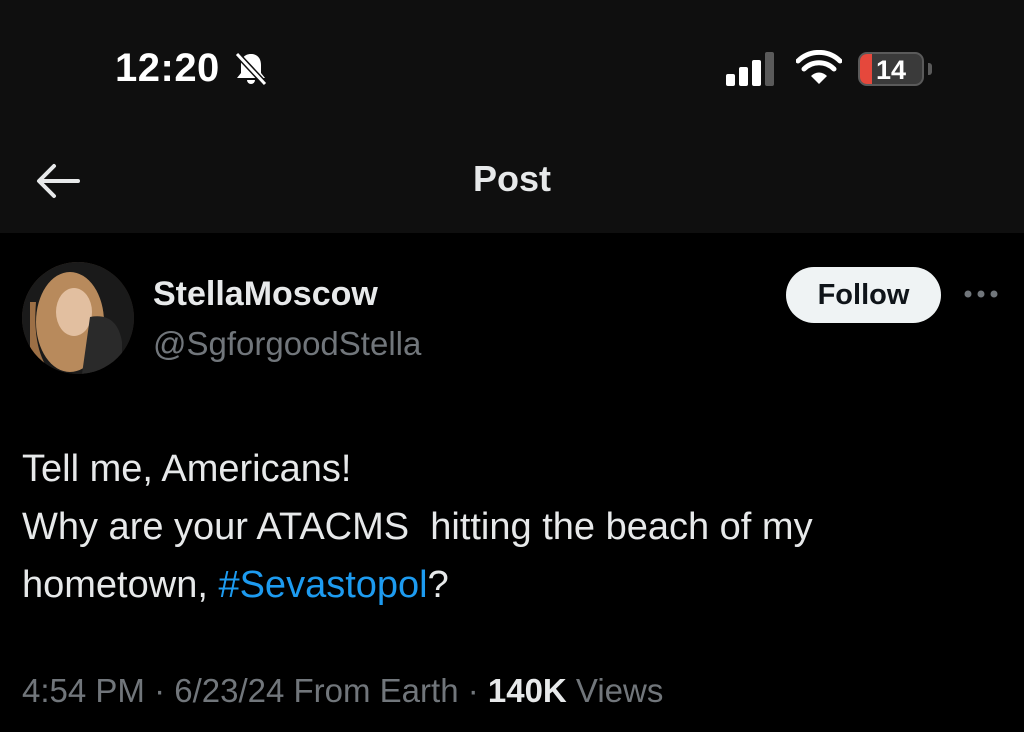  What do you see at coordinates (187, 469) in the screenshot?
I see `post-line-1: Tell me, Americans!` at bounding box center [187, 469].